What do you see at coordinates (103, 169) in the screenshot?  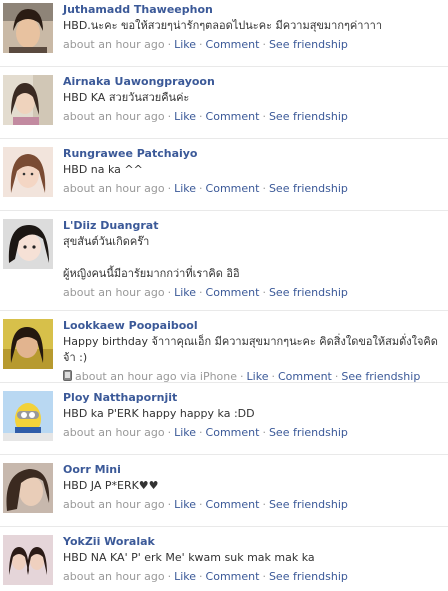 I see `post-message: HBD na ka ^^` at bounding box center [103, 169].